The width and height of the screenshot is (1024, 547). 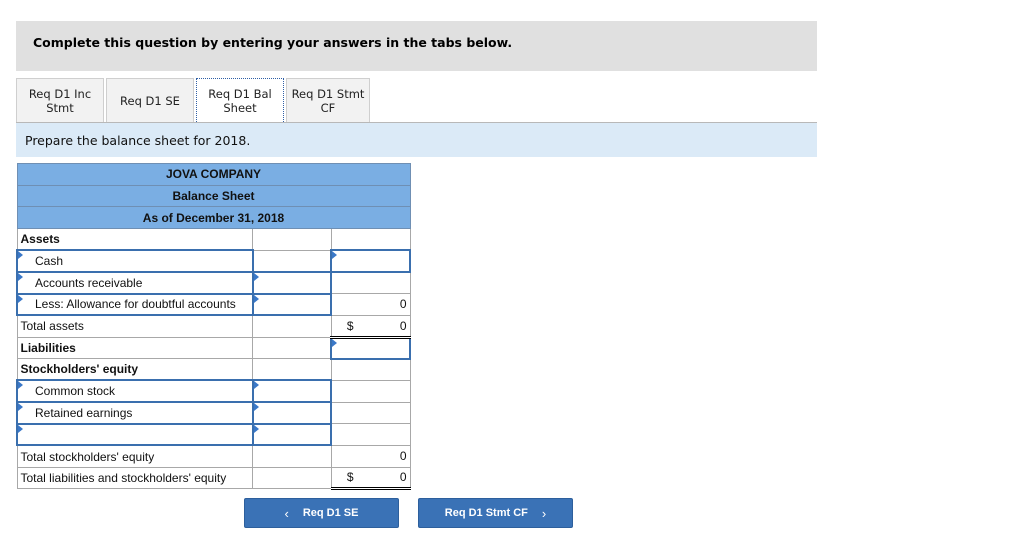 What do you see at coordinates (135, 304) in the screenshot?
I see `allowance-label-input: Less: Allowance for doubtful accounts` at bounding box center [135, 304].